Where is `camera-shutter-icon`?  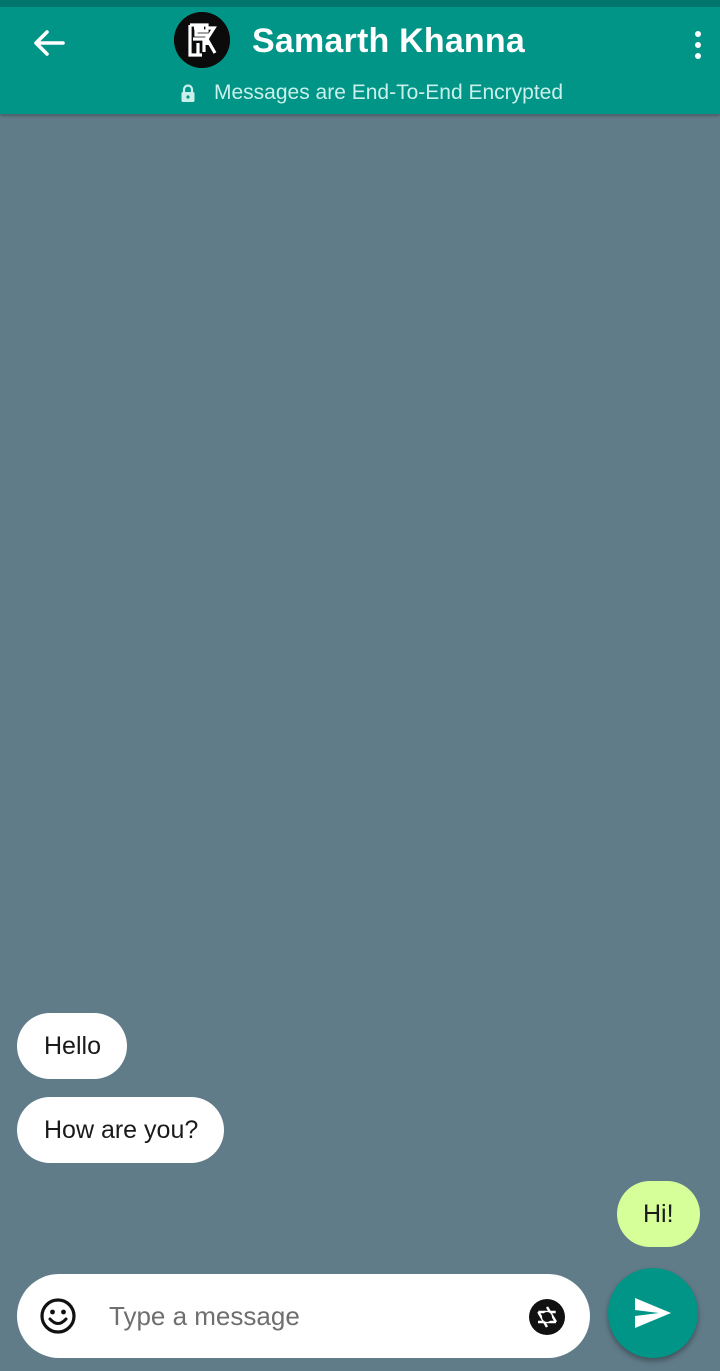
camera-shutter-icon is located at coordinates (547, 1317).